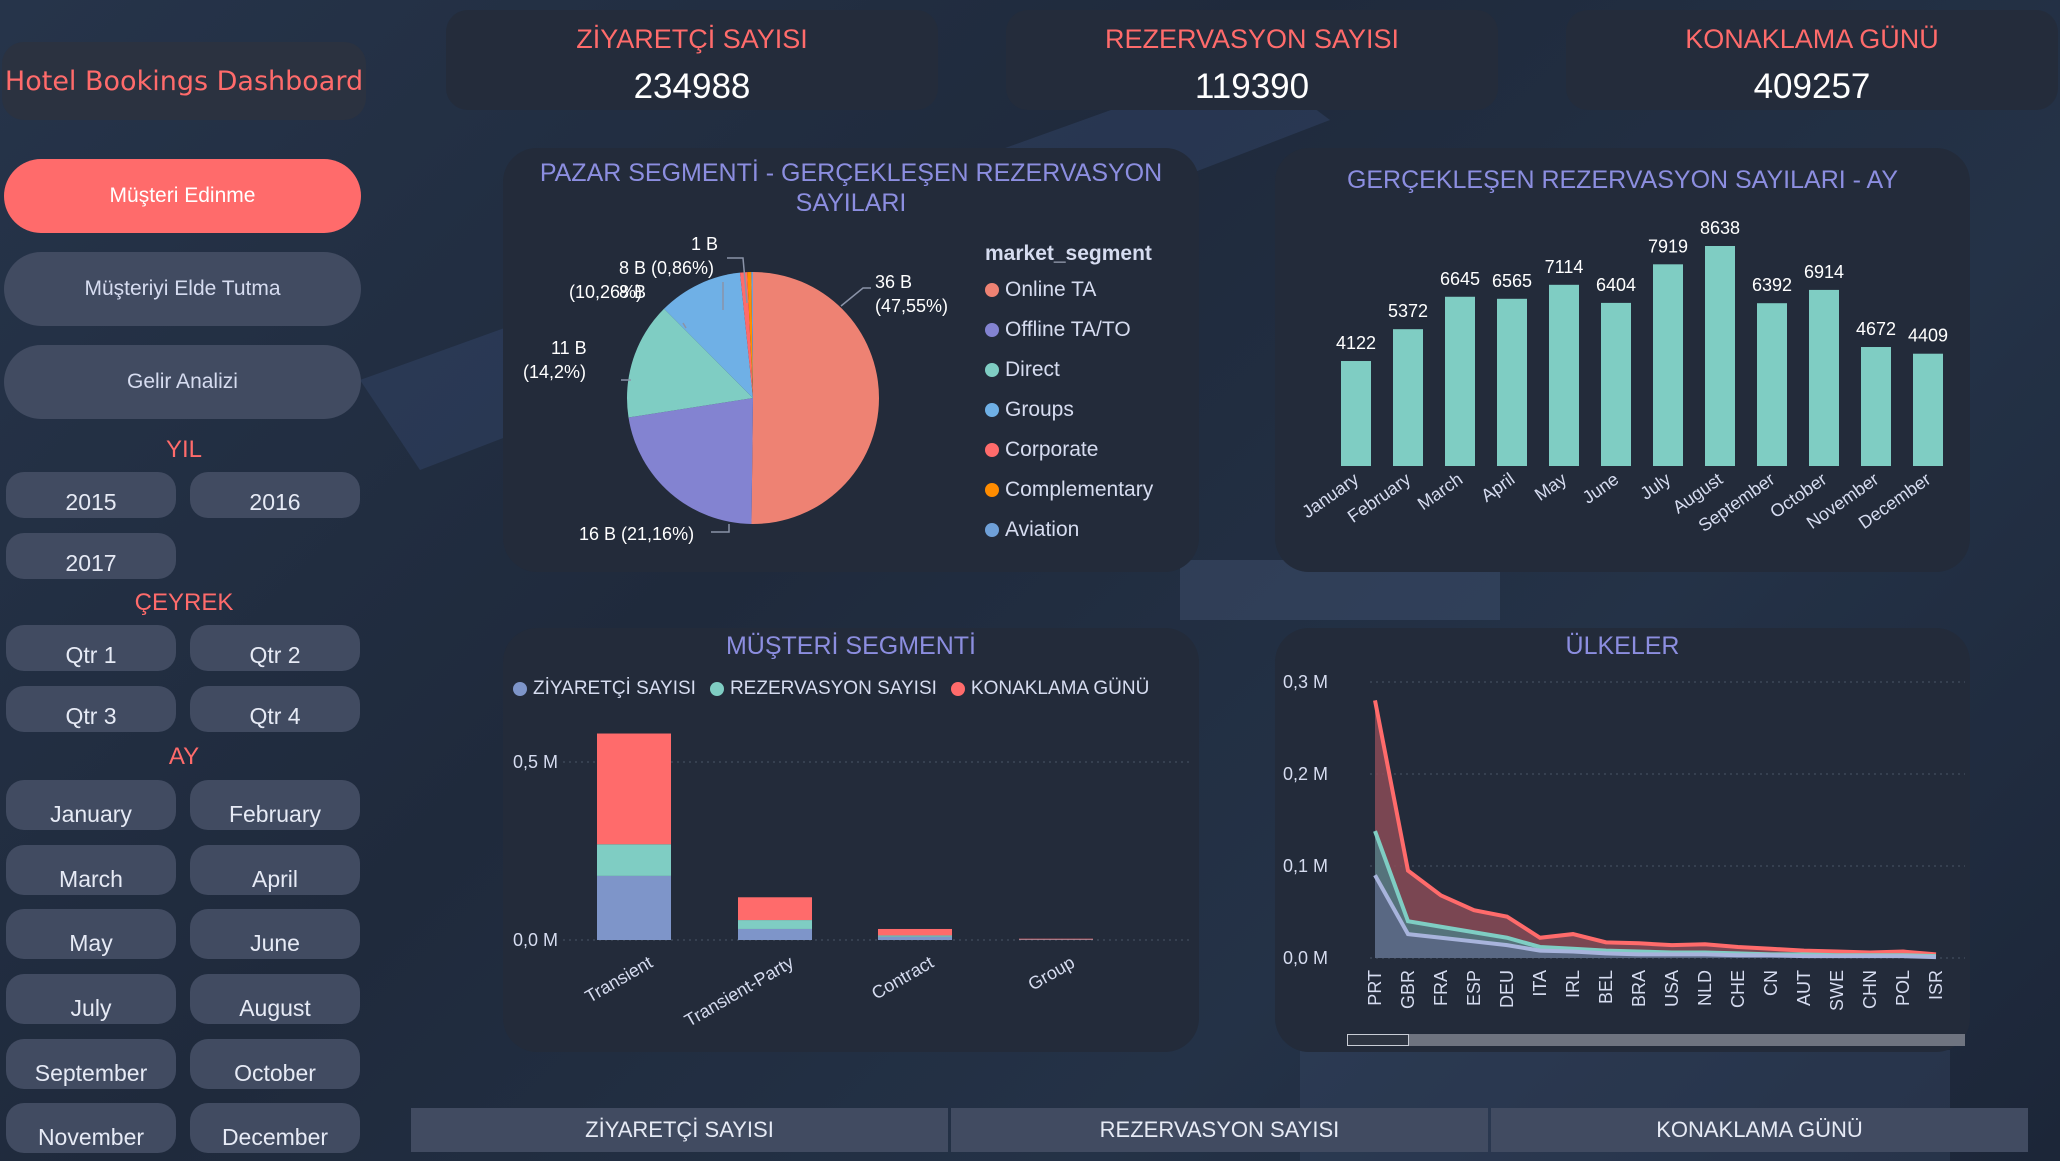 The image size is (2060, 1161). Describe the element at coordinates (91, 1128) in the screenshot. I see `month-november-button: November` at that location.